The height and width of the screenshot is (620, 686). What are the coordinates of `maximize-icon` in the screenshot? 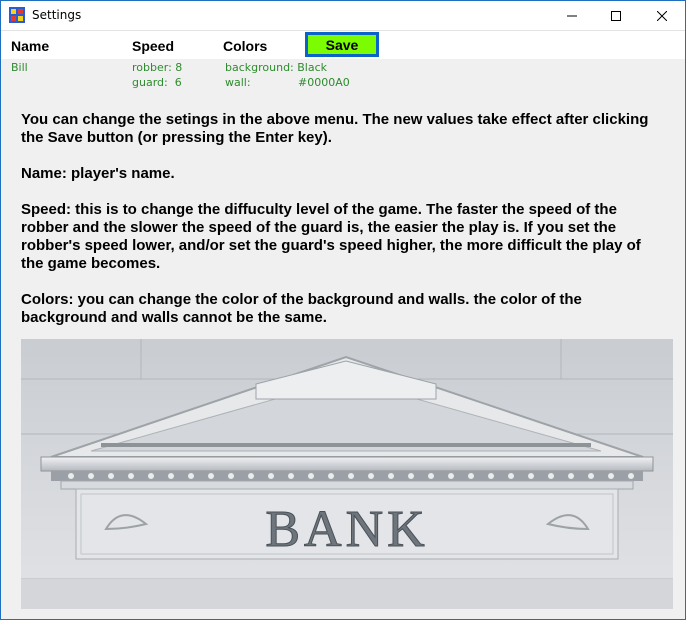 It's located at (616, 15).